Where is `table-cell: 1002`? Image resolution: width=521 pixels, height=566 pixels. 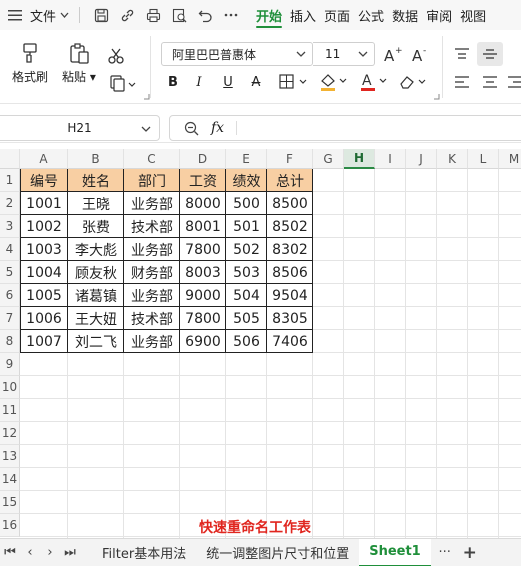 table-cell: 1002 is located at coordinates (44, 226).